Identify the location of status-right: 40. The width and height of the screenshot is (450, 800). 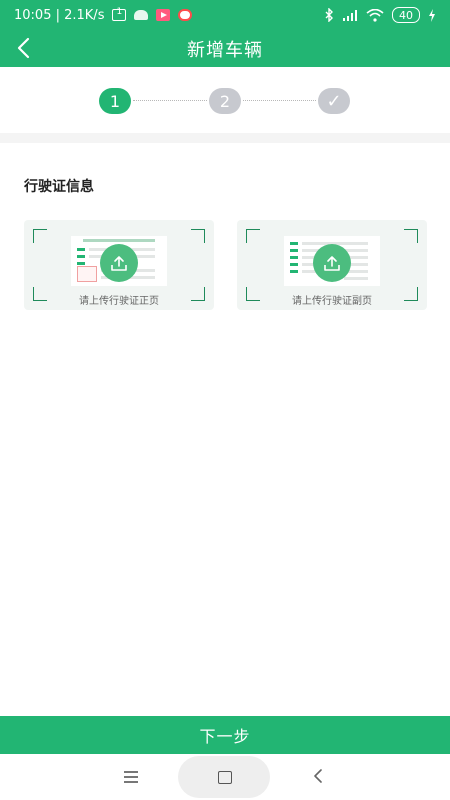
(380, 15).